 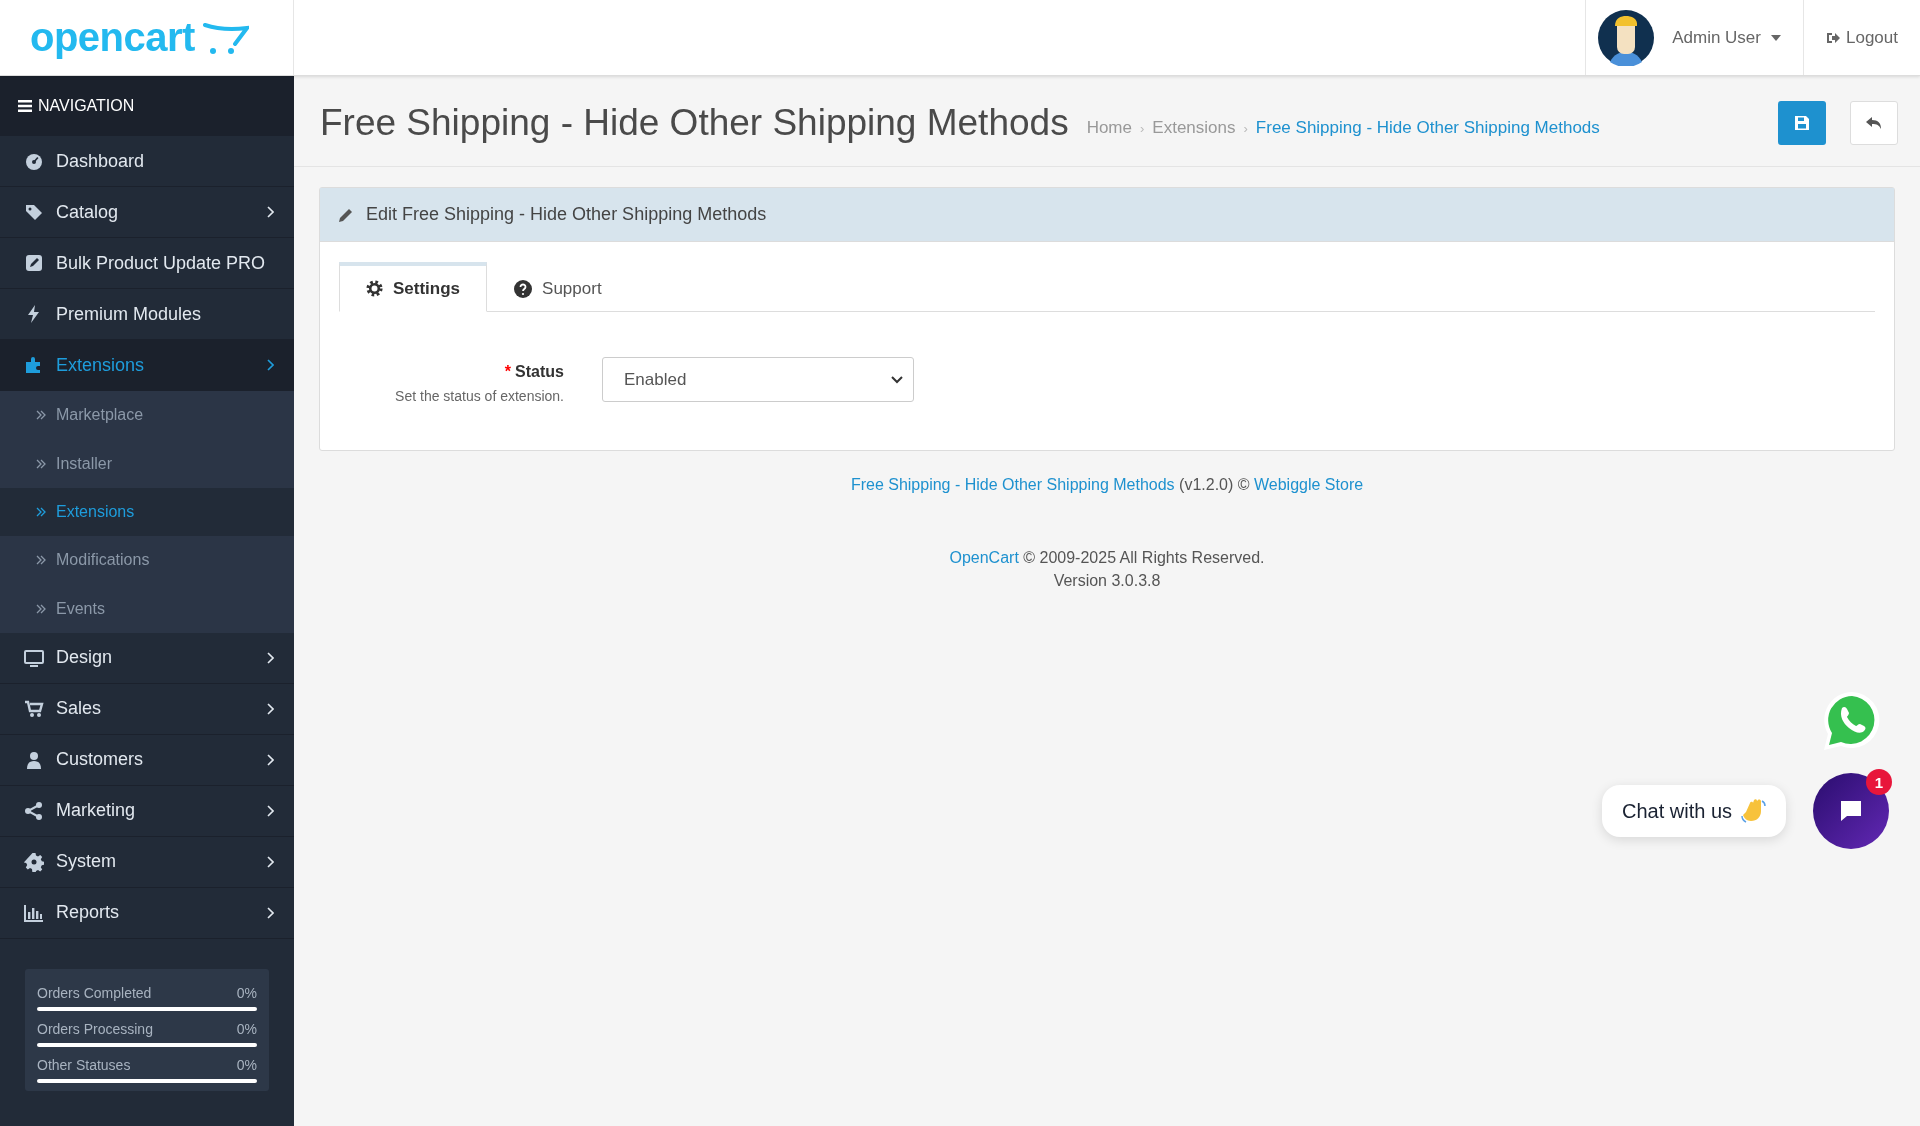 What do you see at coordinates (147, 161) in the screenshot?
I see `sidebar-item: Dashboard` at bounding box center [147, 161].